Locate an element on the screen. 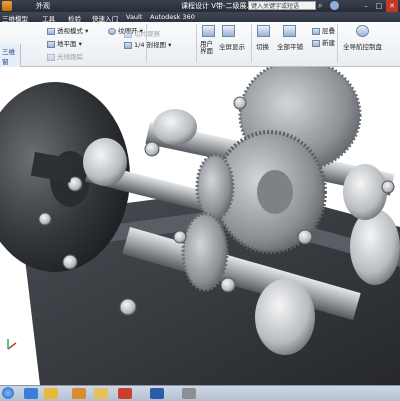 The width and height of the screenshot is (400, 401). view-style-button: 透视模式 ▾ is located at coordinates (67, 30).